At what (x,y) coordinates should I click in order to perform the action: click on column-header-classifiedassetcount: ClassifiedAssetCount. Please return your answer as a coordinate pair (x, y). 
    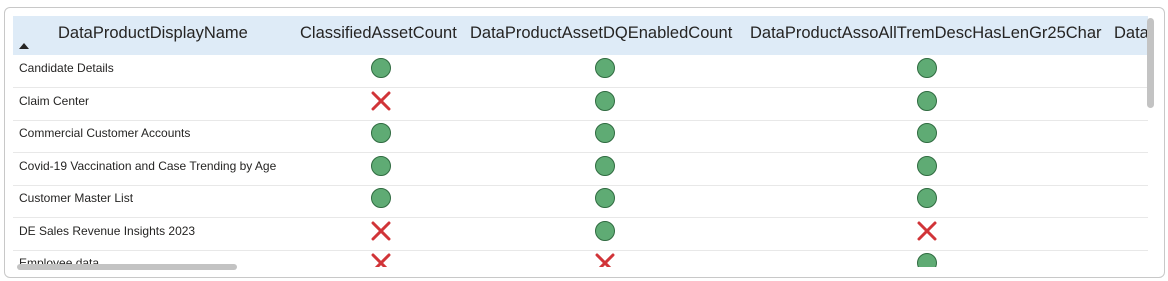
    Looking at the image, I should click on (378, 35).